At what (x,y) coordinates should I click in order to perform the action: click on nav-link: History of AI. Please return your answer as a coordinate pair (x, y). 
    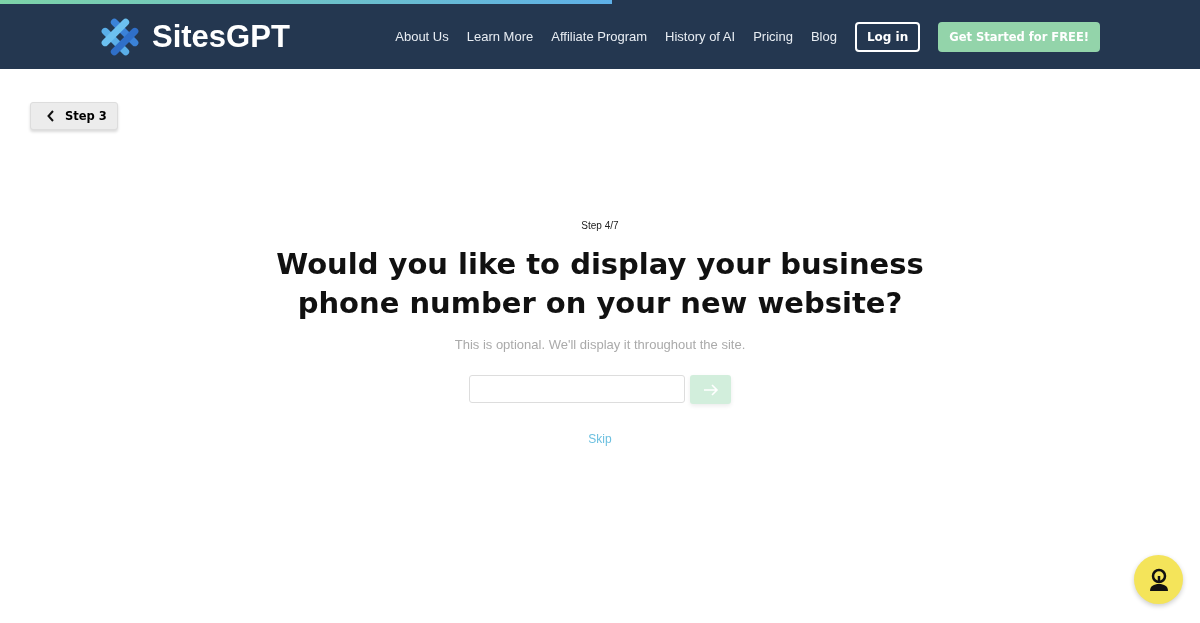
    Looking at the image, I should click on (700, 36).